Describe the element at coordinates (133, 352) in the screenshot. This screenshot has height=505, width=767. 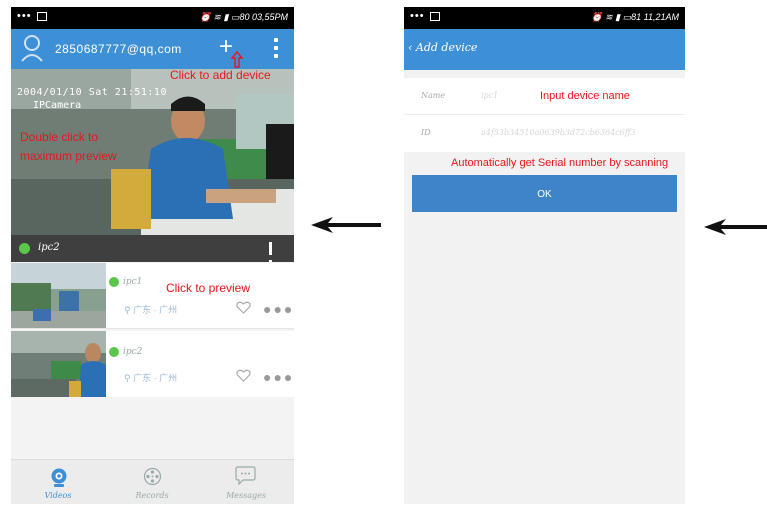
I see `camera-name: ipc2` at that location.